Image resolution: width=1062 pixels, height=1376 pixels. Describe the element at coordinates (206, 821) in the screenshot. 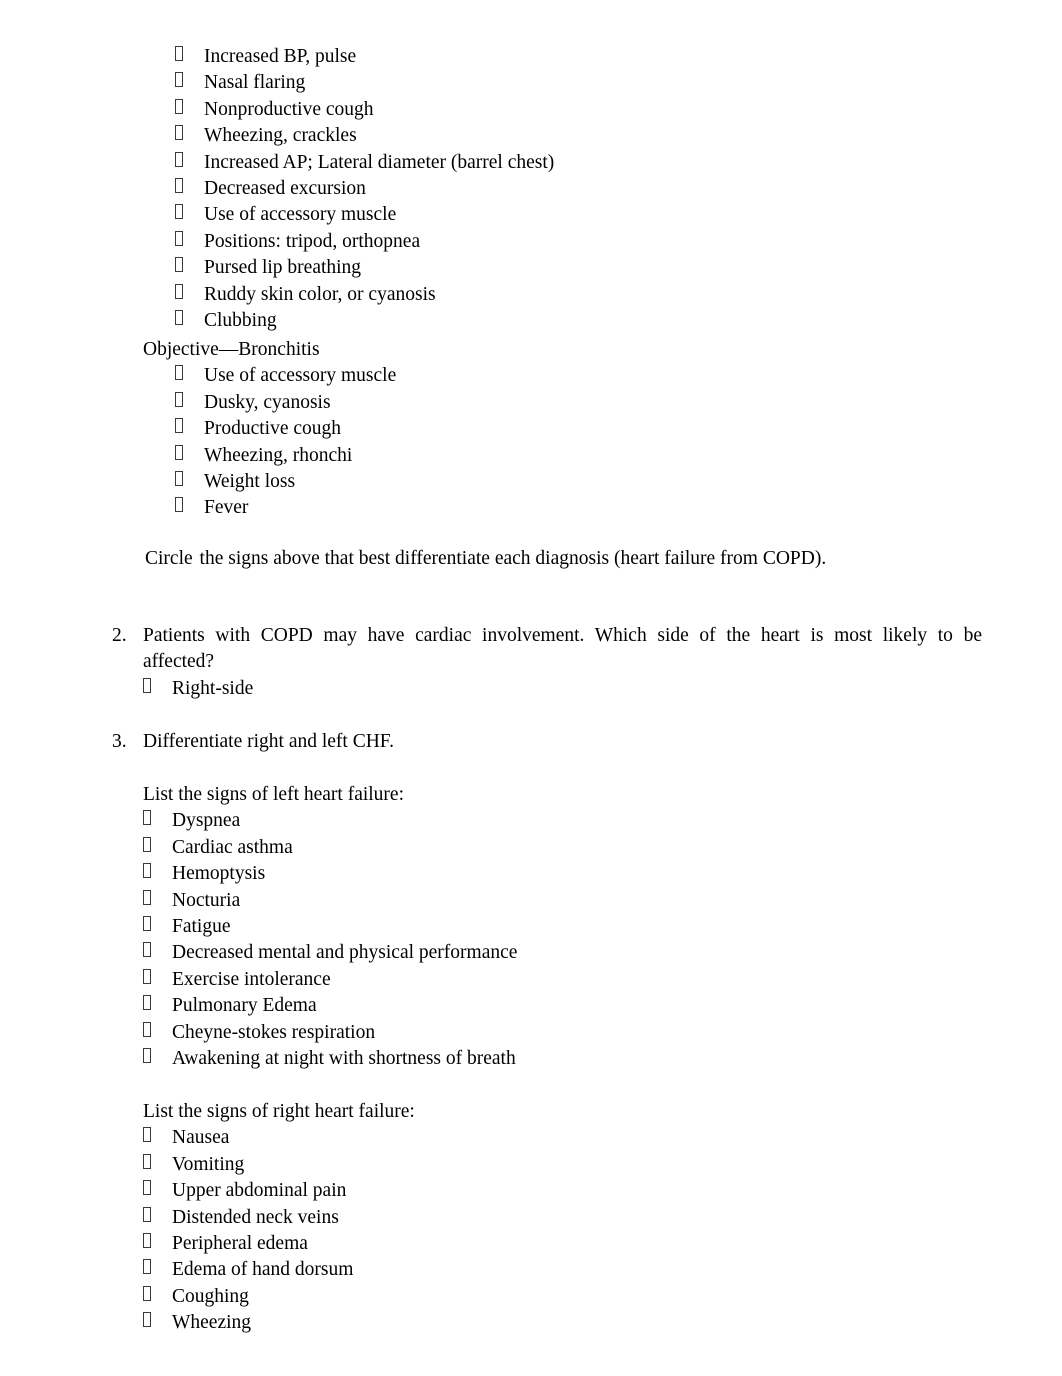

I see `list-item-label: Dyspnea` at that location.